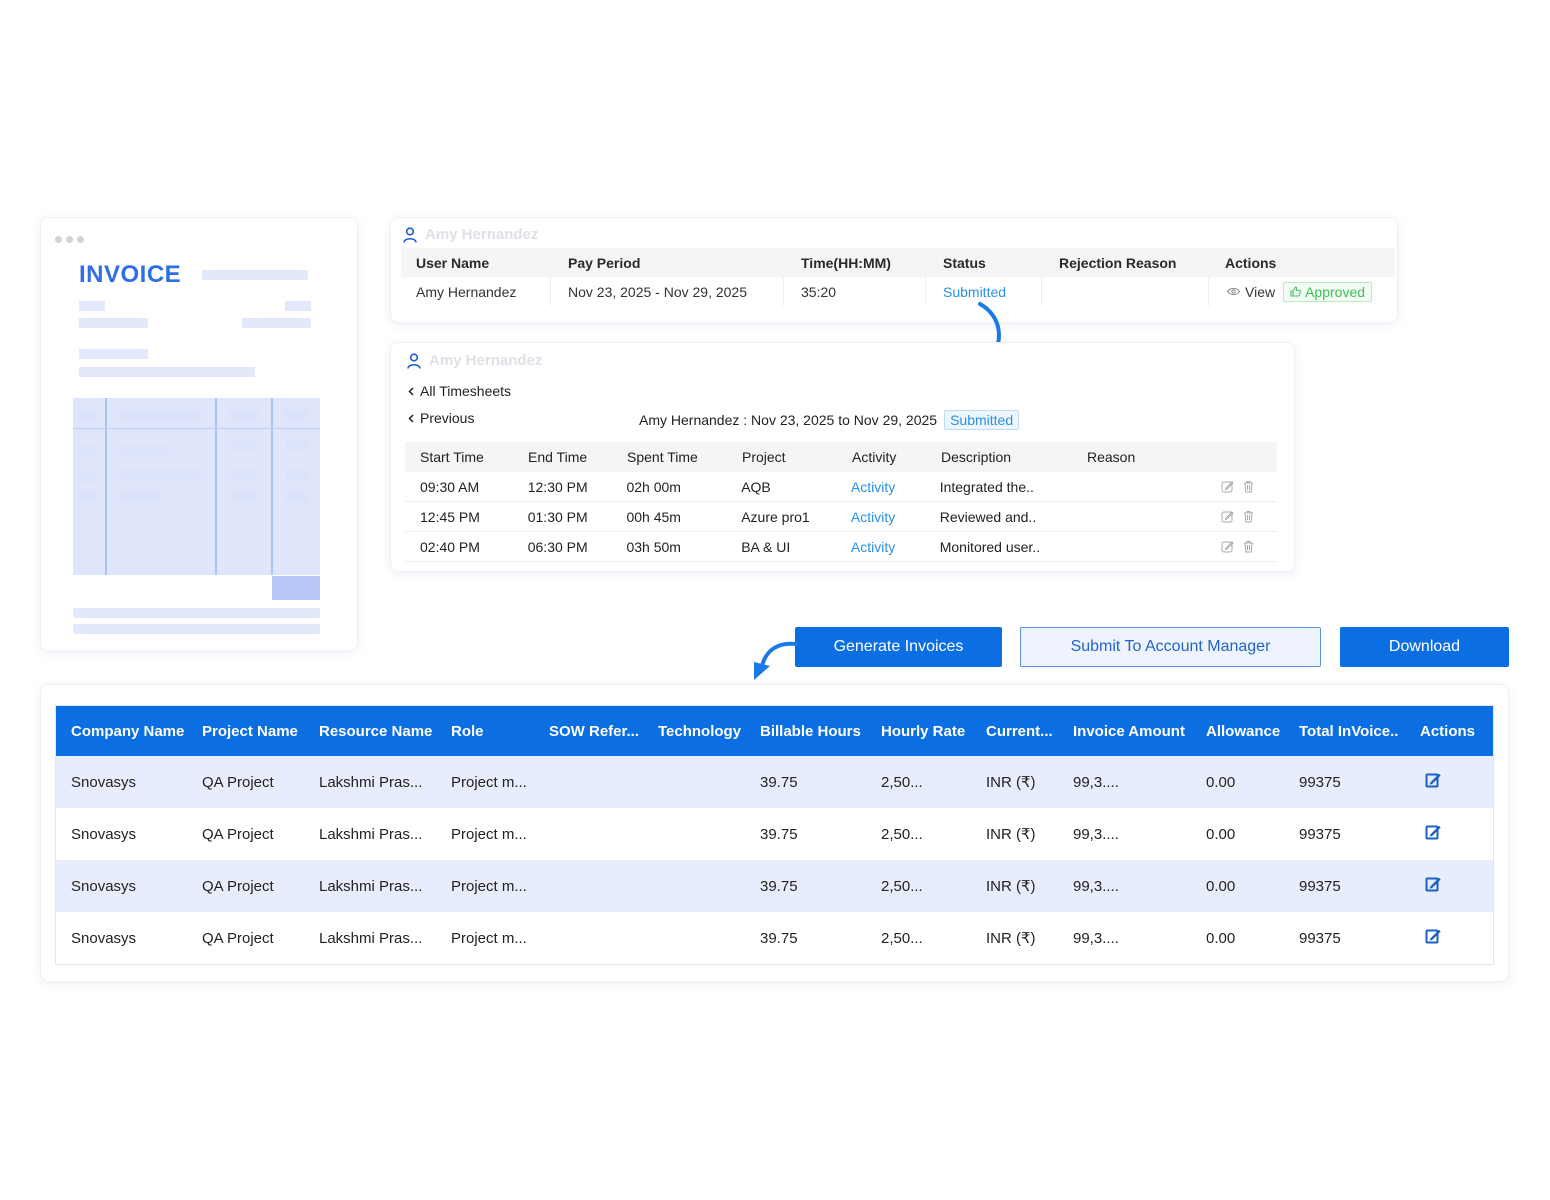  I want to click on detail-user-header: Amy Hernandez, so click(474, 360).